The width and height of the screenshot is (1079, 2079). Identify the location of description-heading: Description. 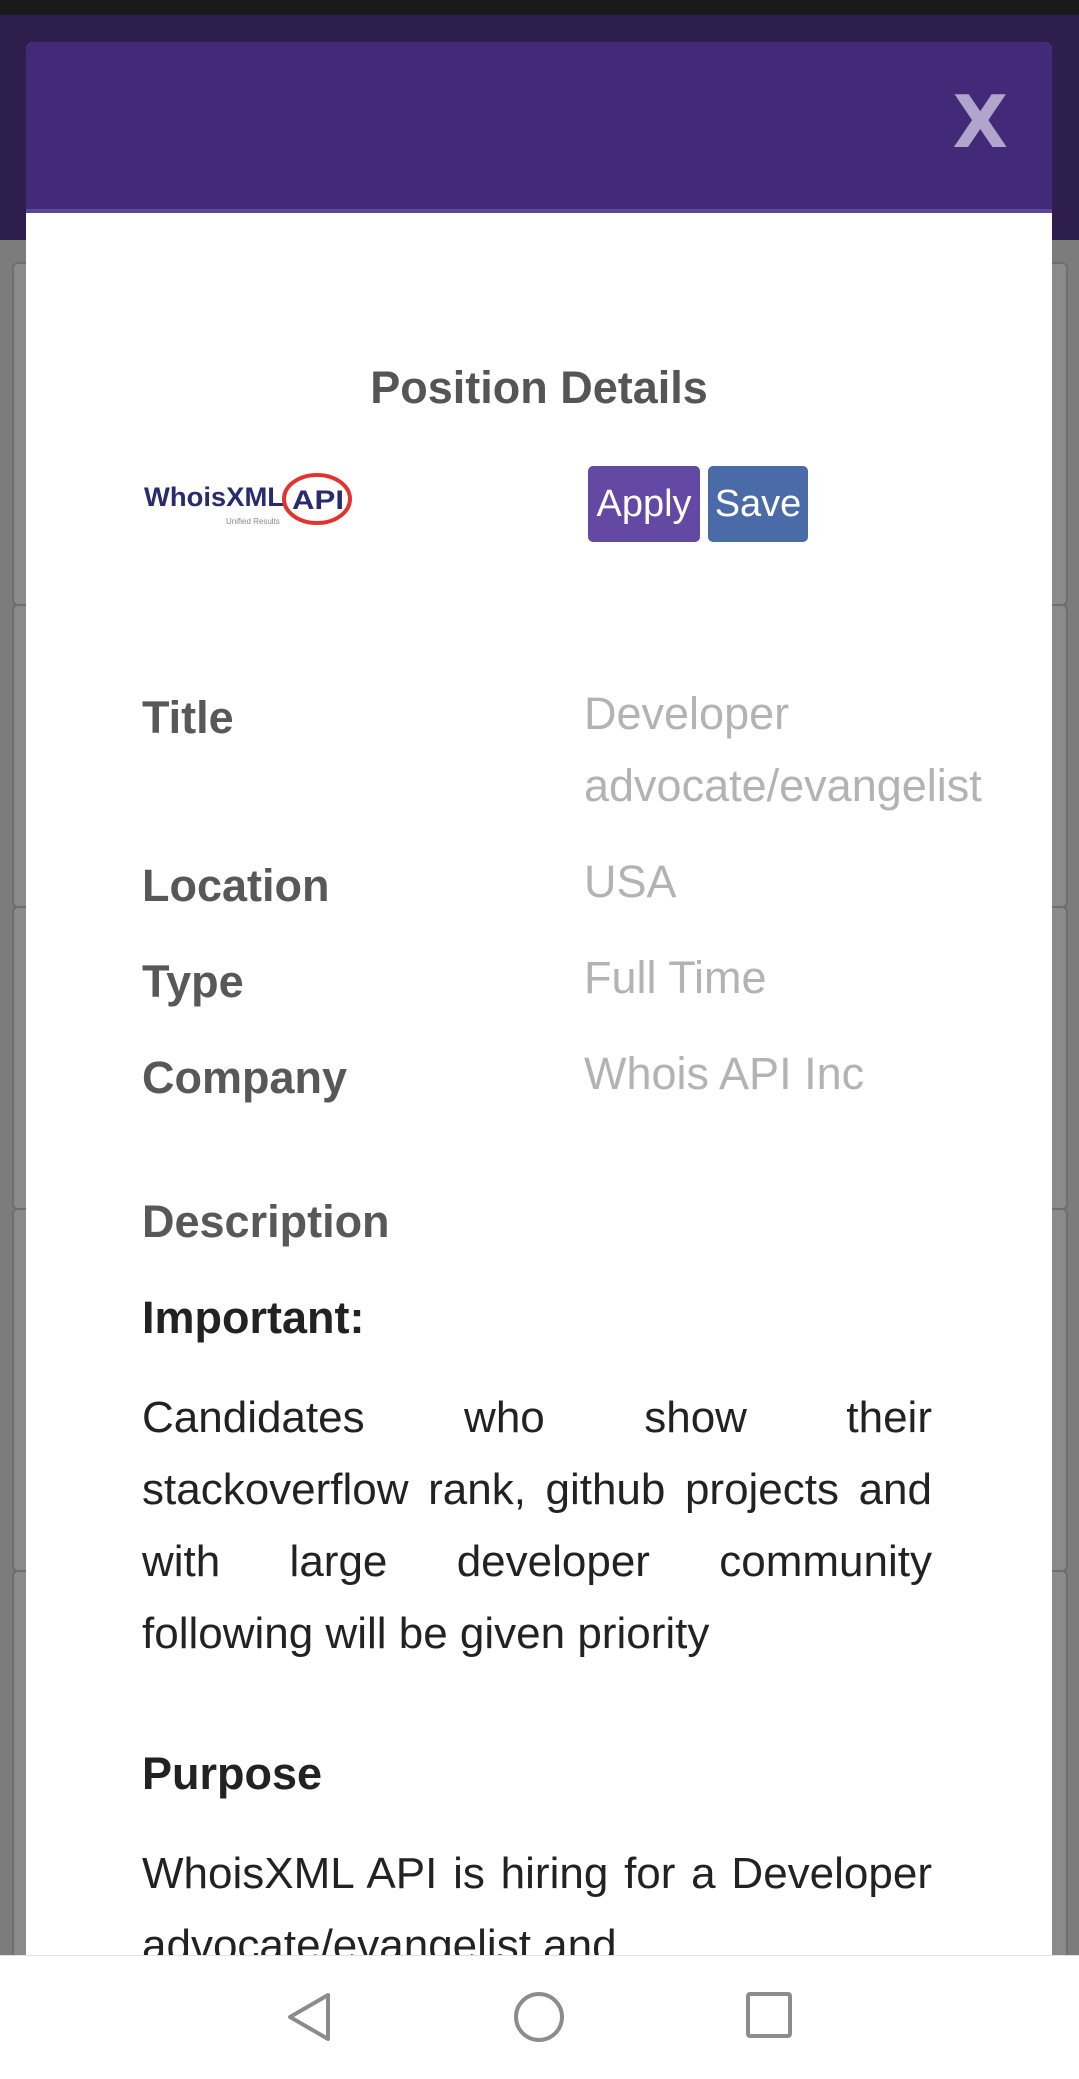
(266, 1221).